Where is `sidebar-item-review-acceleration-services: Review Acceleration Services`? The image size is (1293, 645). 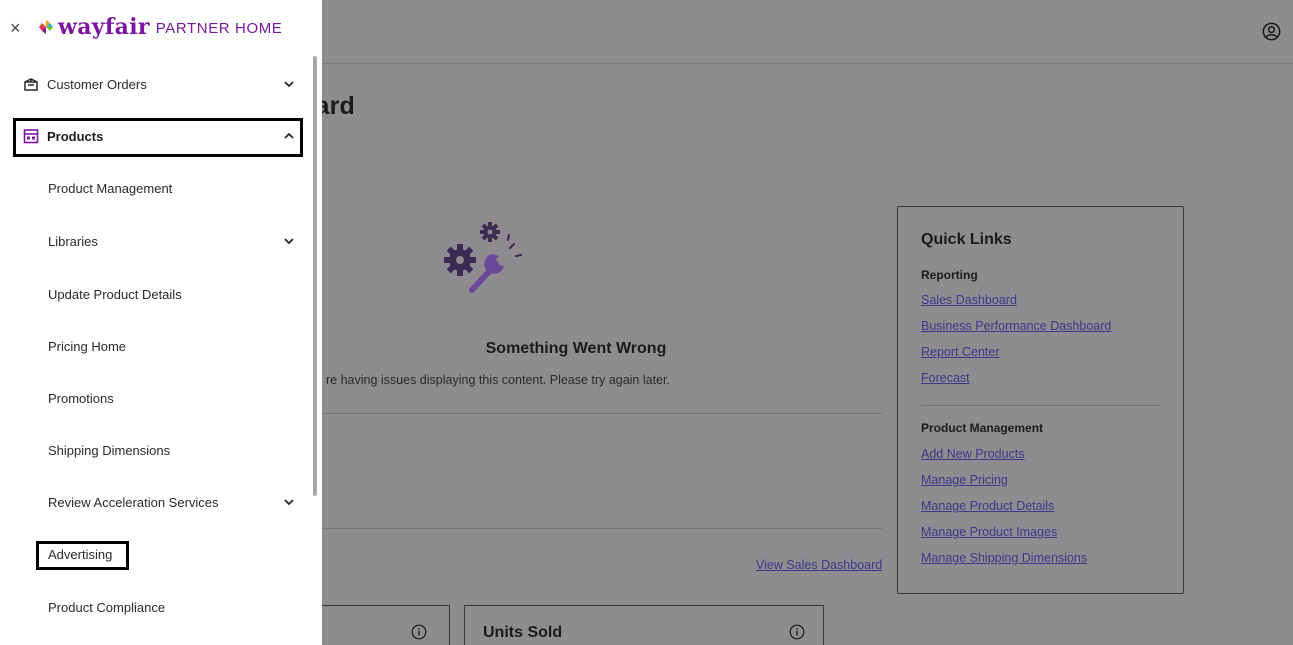
sidebar-item-review-acceleration-services: Review Acceleration Services is located at coordinates (159, 502).